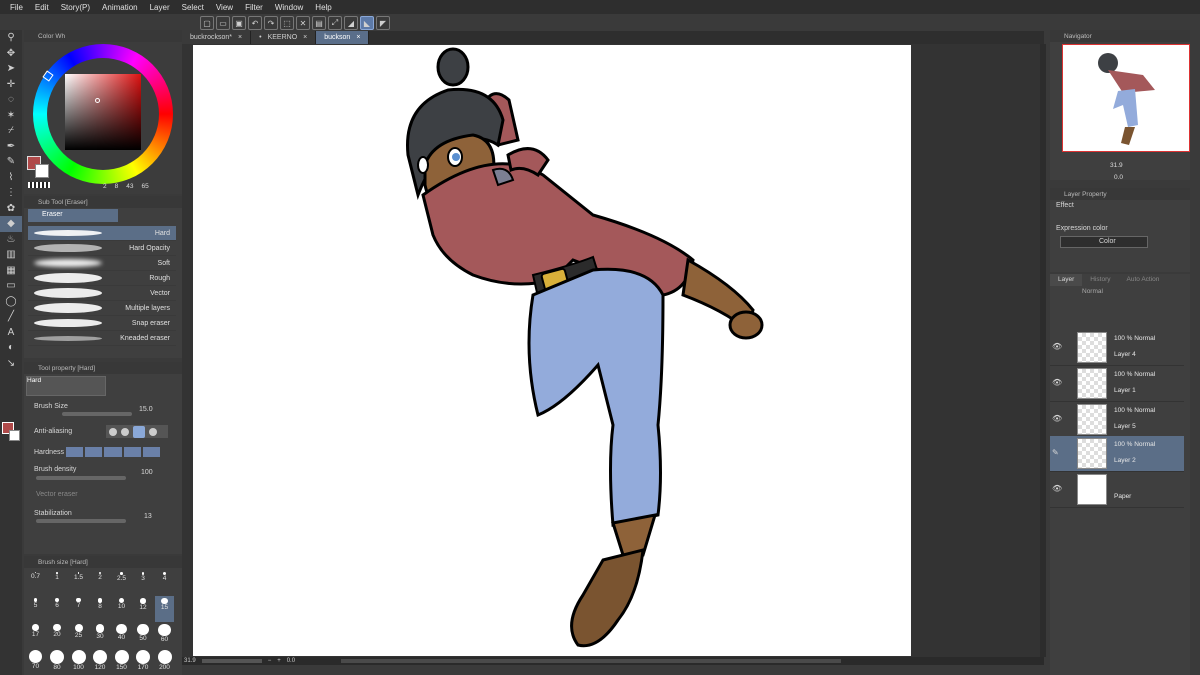  I want to click on sub-tool-multiple-layers: Multiple layers, so click(102, 308).